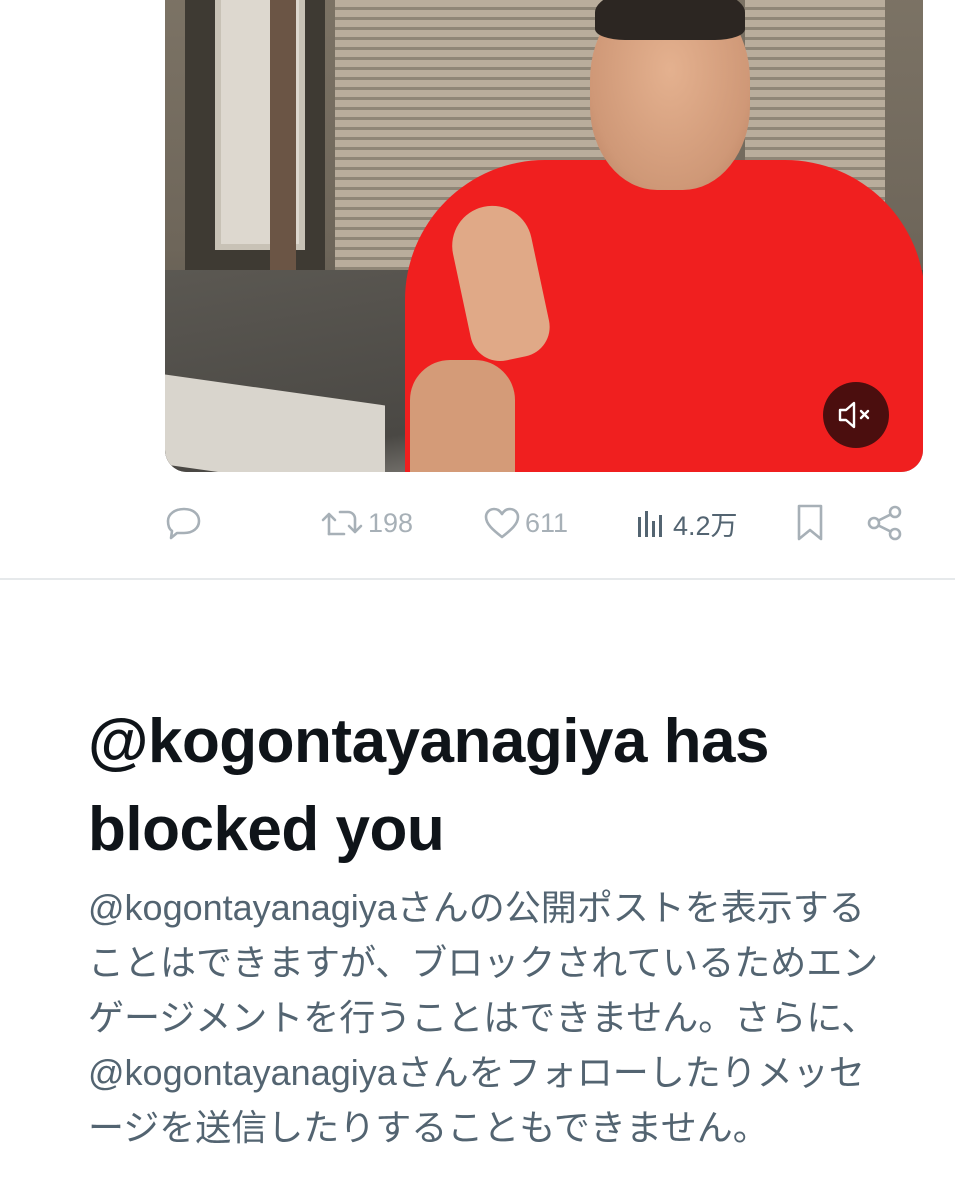  I want to click on share-icon, so click(884, 523).